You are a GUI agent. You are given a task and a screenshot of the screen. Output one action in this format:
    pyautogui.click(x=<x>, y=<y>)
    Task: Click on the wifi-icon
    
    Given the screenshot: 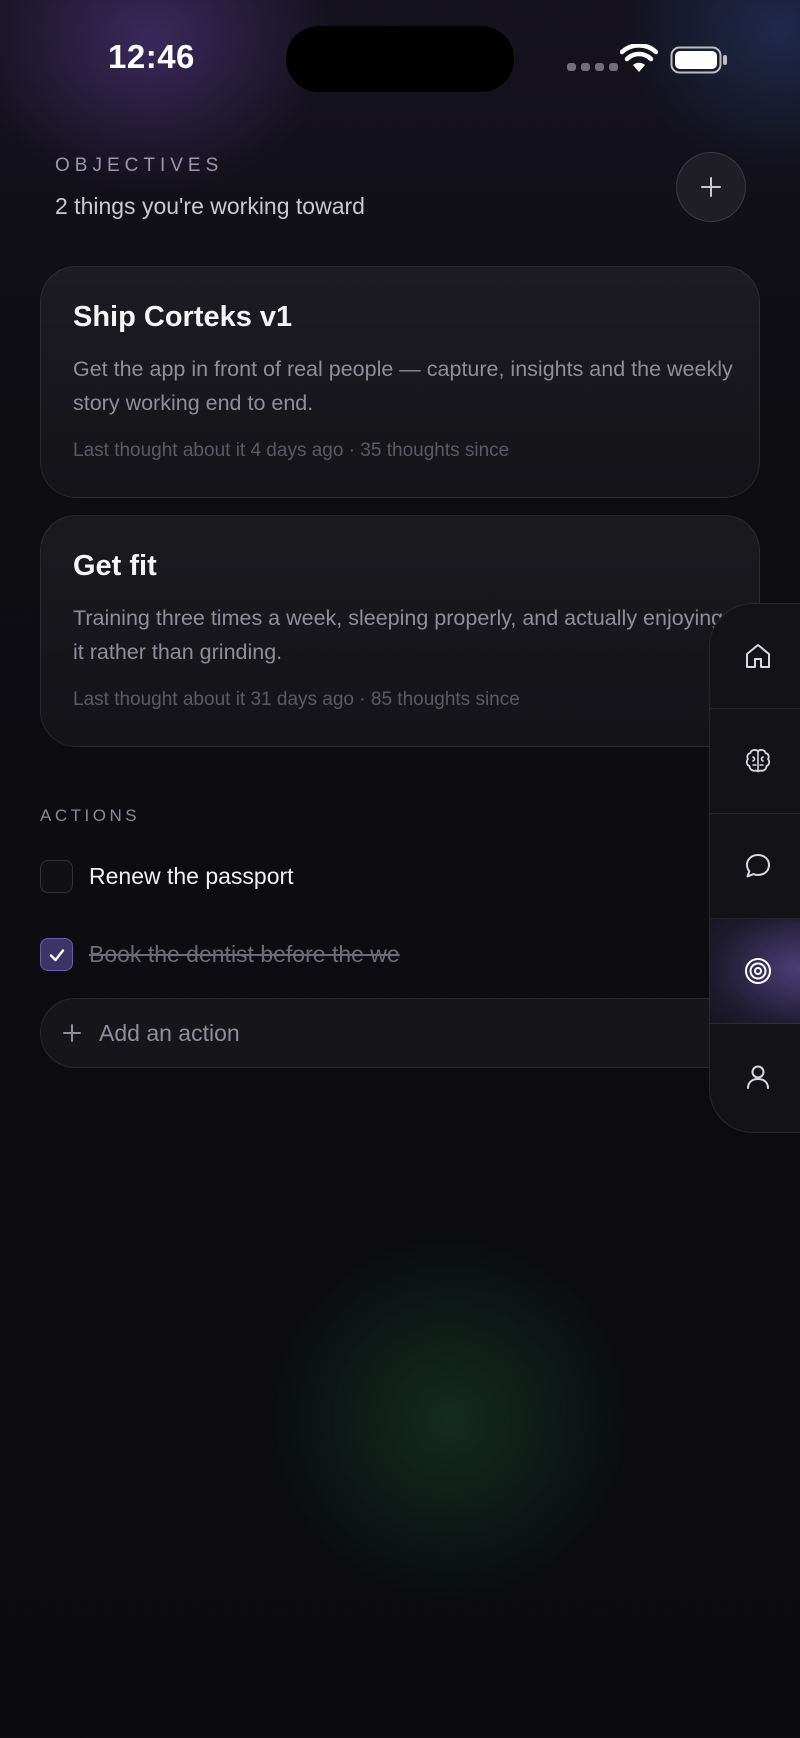 What is the action you would take?
    pyautogui.click(x=639, y=58)
    